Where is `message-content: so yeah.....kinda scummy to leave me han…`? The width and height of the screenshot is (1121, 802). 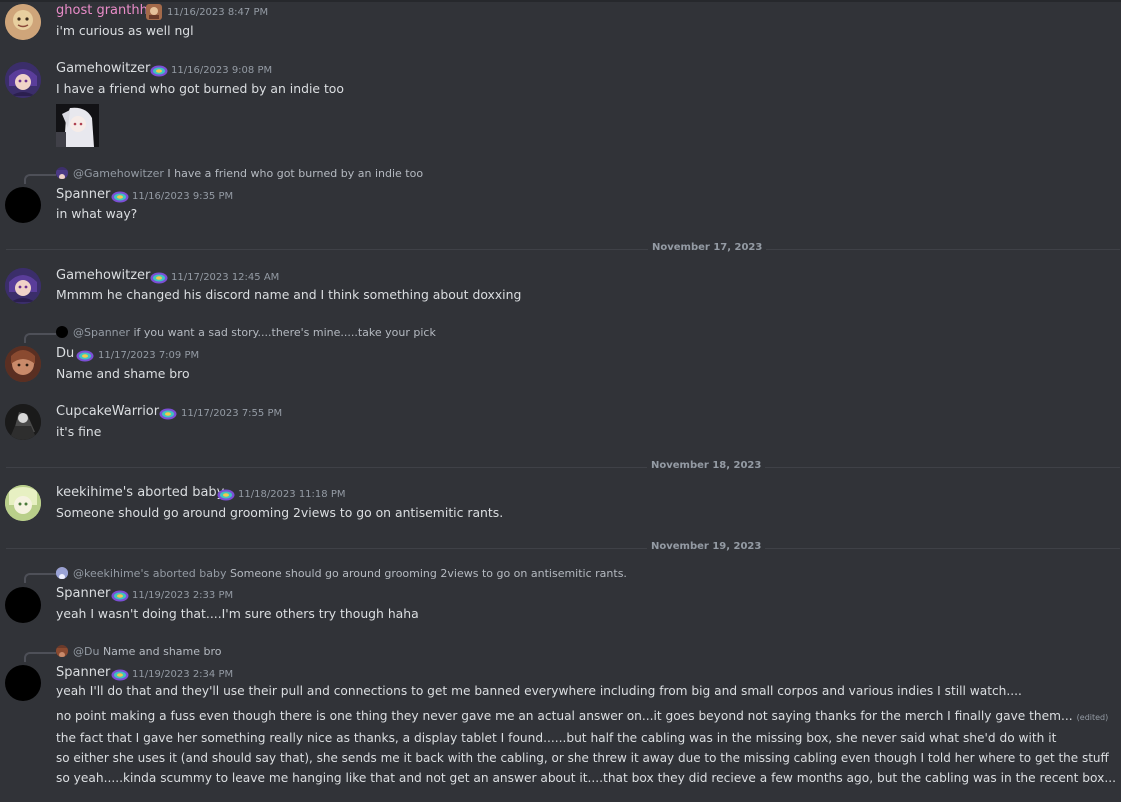 message-content: so yeah.....kinda scummy to leave me han… is located at coordinates (586, 778).